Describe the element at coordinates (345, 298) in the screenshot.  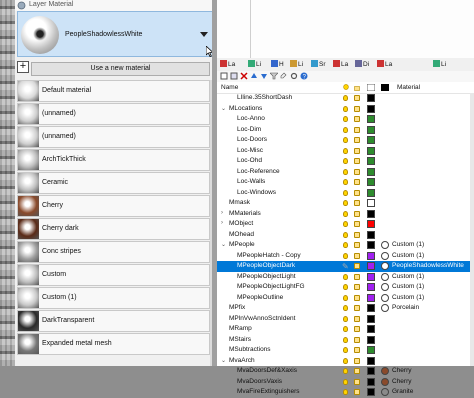
I see `layer-row: MPeopleOutline Custom (1)` at that location.